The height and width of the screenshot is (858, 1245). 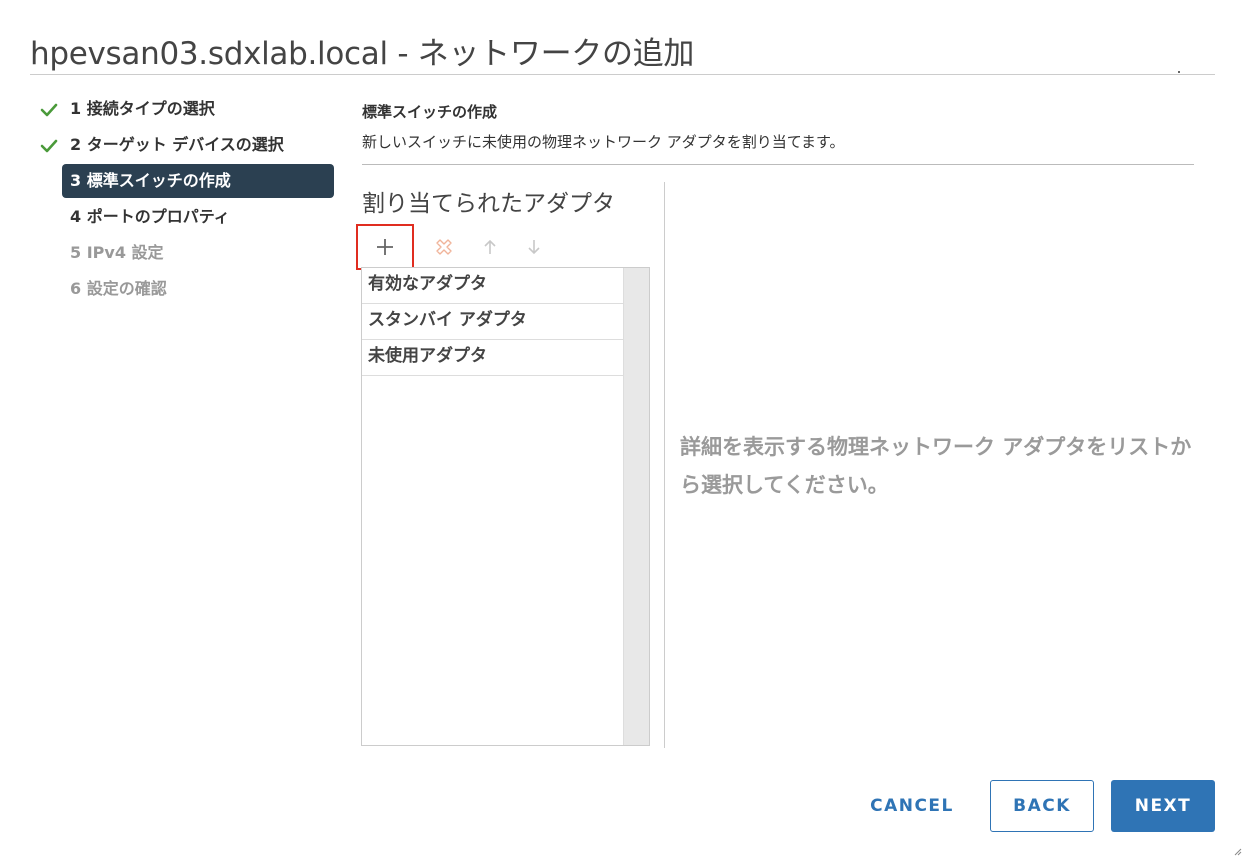 What do you see at coordinates (603, 142) in the screenshot?
I see `section-description: 新しいスイッチに未使用の物理ネットワーク アダプタを割り当てます。` at bounding box center [603, 142].